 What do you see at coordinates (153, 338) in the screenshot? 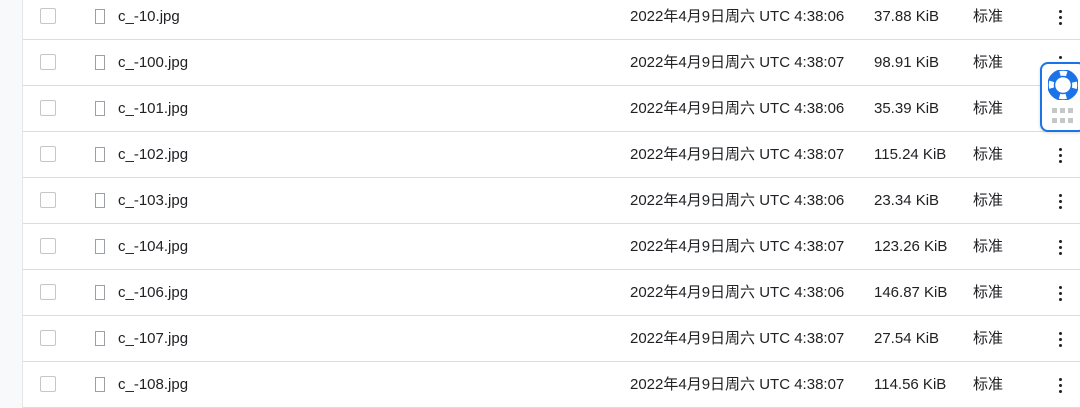
I see `file-name-link: c_-107.jpg` at bounding box center [153, 338].